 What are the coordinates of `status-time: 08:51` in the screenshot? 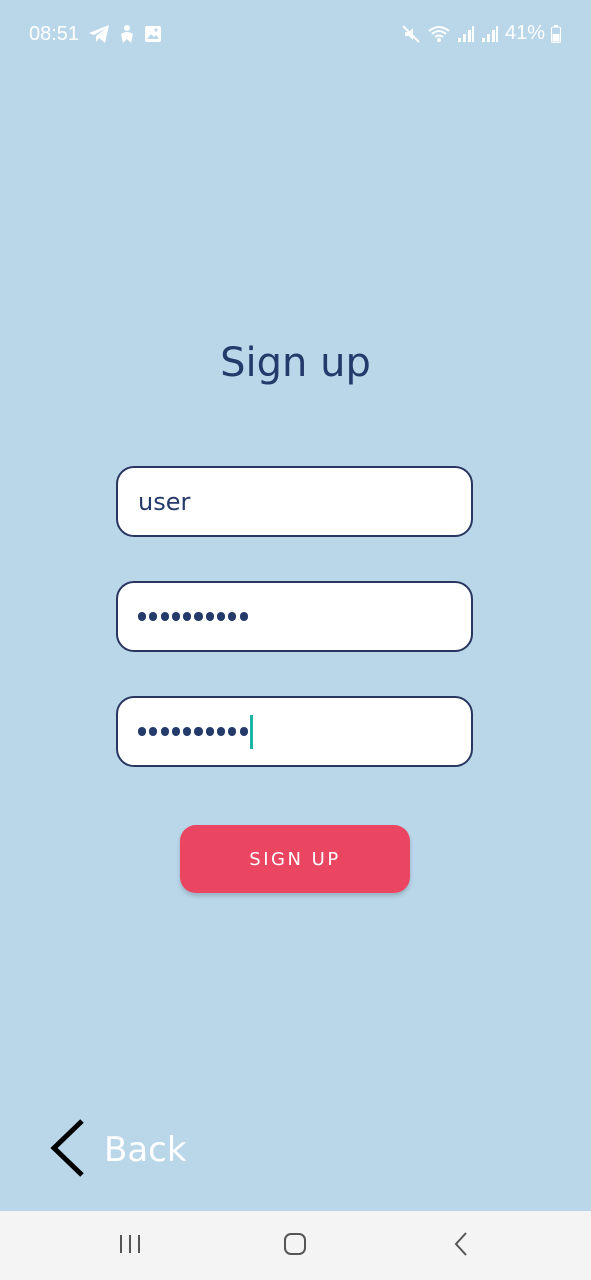 It's located at (54, 34).